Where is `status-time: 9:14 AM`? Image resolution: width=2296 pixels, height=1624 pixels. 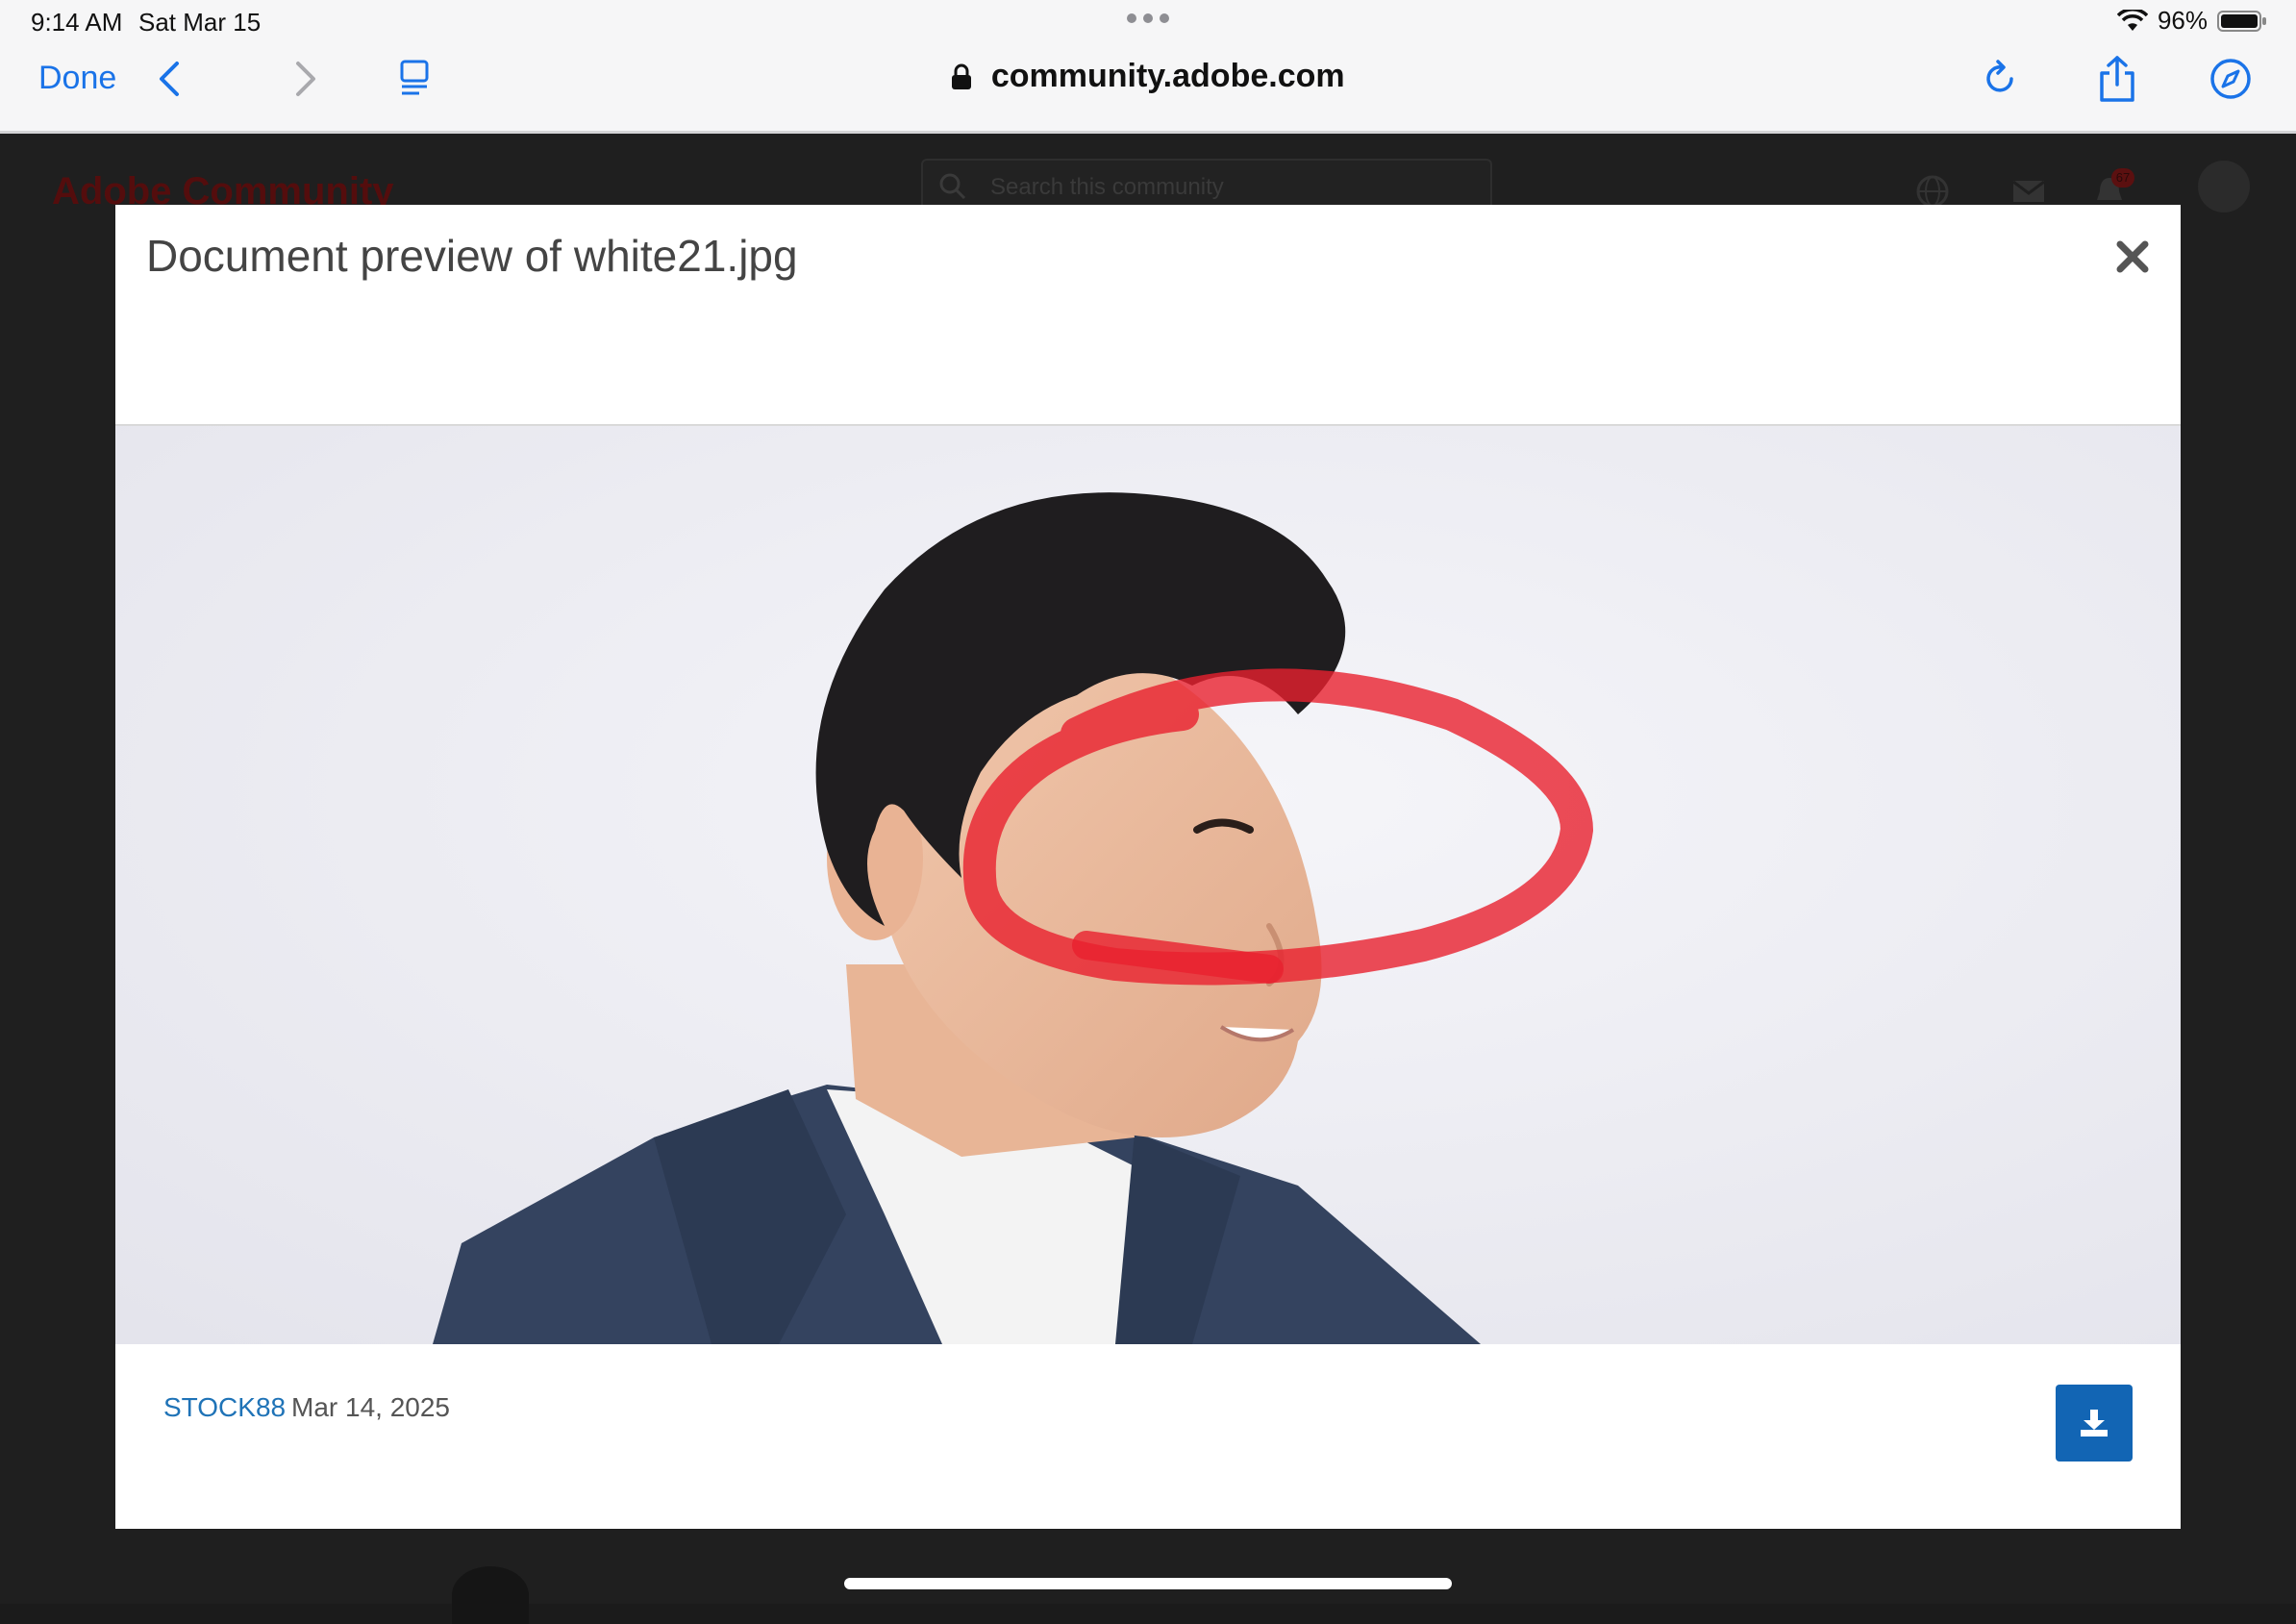
status-time: 9:14 AM is located at coordinates (77, 22).